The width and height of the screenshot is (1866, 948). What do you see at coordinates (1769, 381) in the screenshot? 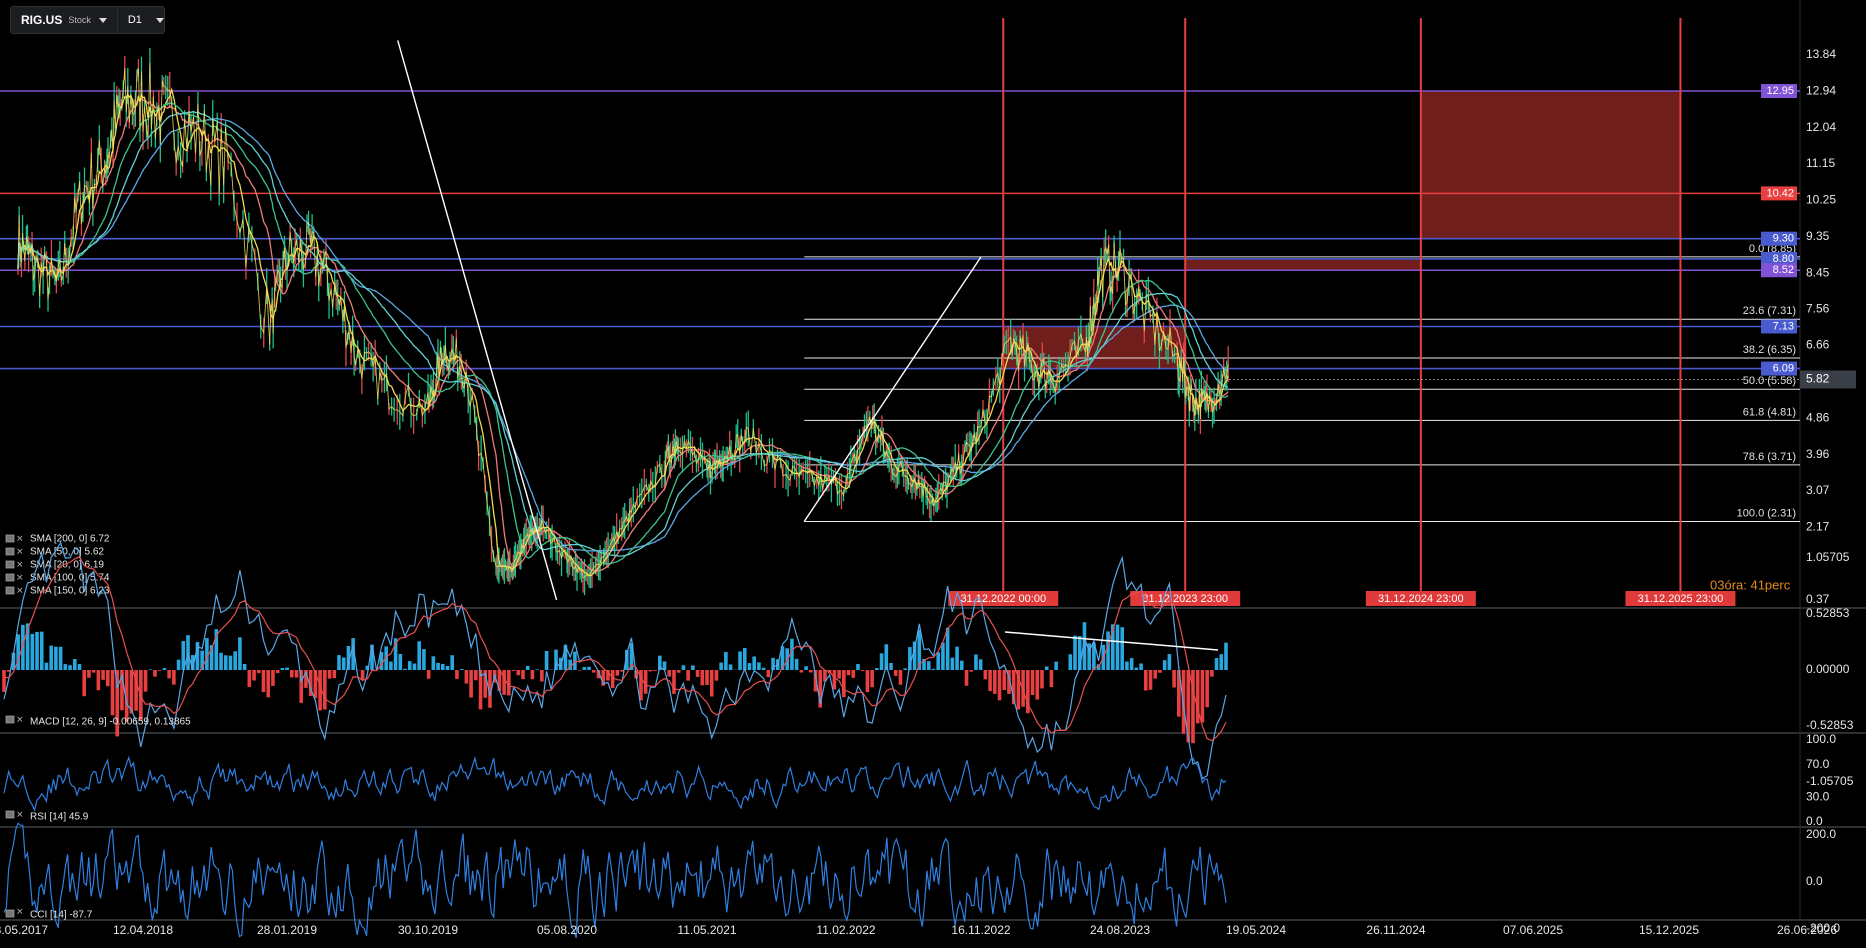
I see `fib-level-label: 50.0 (5.58)` at bounding box center [1769, 381].